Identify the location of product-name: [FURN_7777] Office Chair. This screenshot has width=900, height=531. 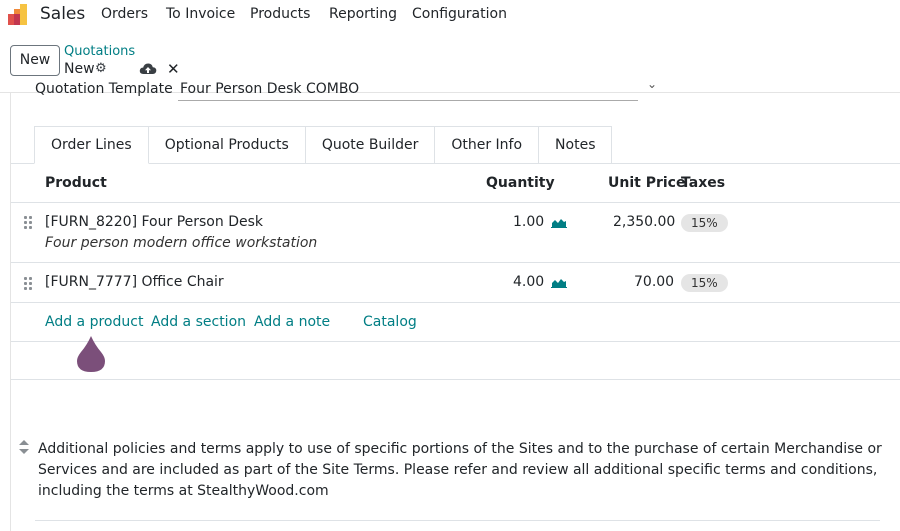
(134, 282).